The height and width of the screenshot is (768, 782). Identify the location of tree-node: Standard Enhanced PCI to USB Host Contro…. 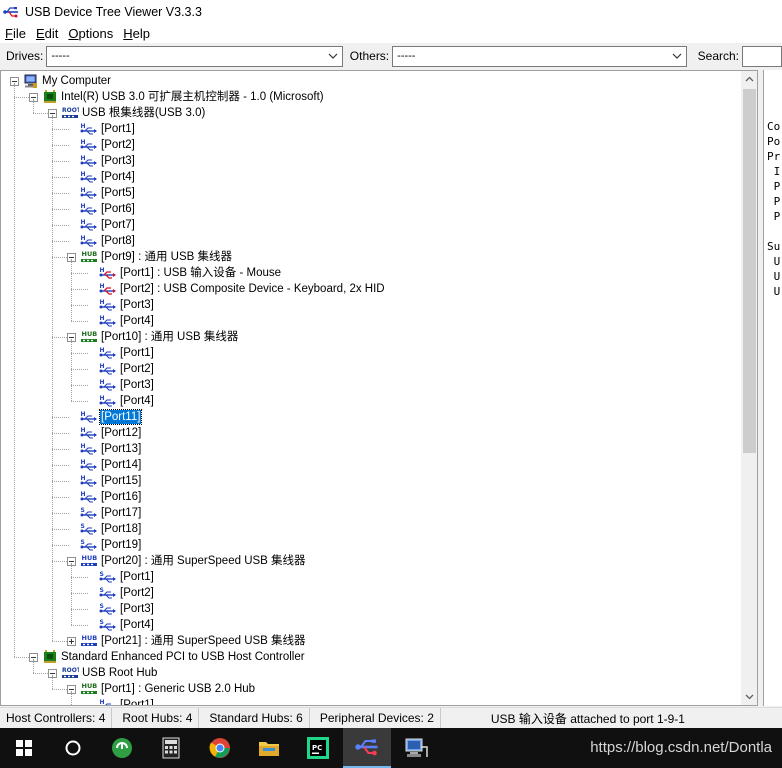
(174, 657).